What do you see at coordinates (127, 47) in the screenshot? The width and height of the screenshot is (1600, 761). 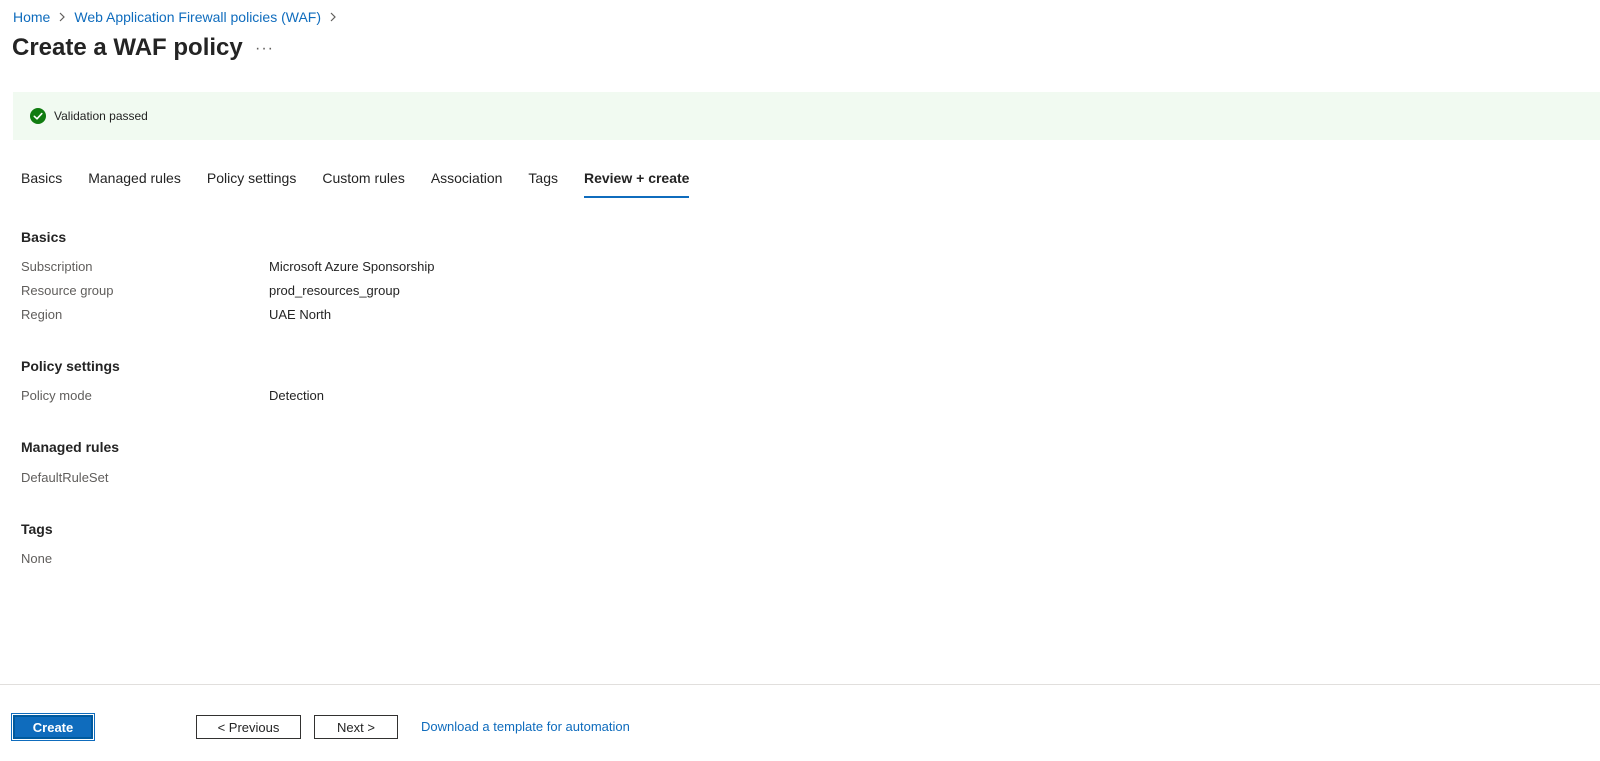 I see `page-title: Create a WAF policy` at bounding box center [127, 47].